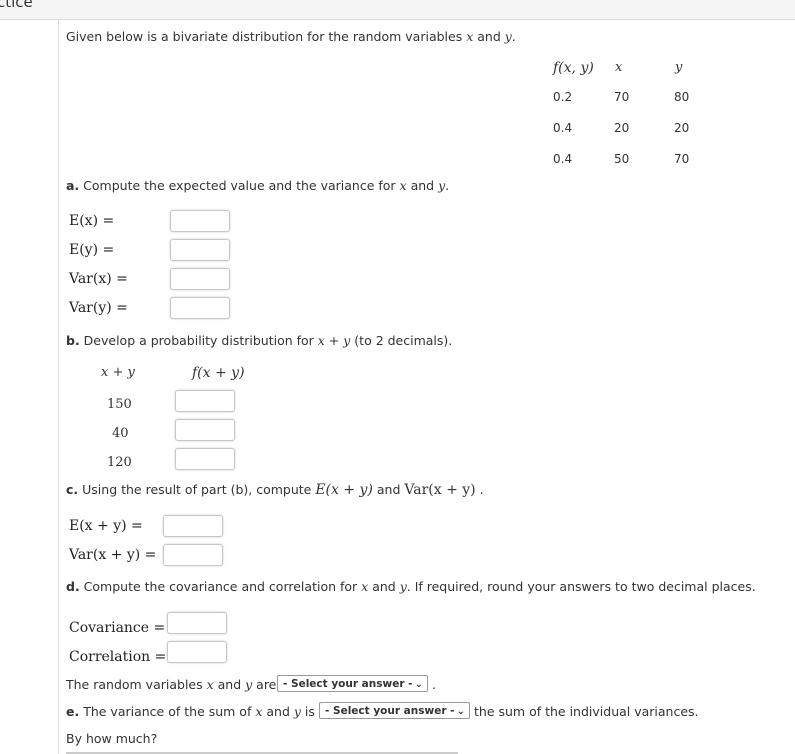 The image size is (795, 754). Describe the element at coordinates (193, 555) in the screenshot. I see `var-sum-input` at that location.